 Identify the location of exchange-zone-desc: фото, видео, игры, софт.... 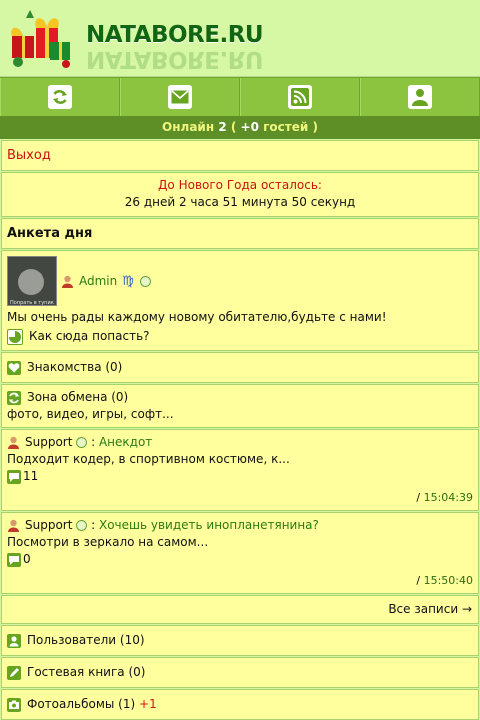
(90, 414).